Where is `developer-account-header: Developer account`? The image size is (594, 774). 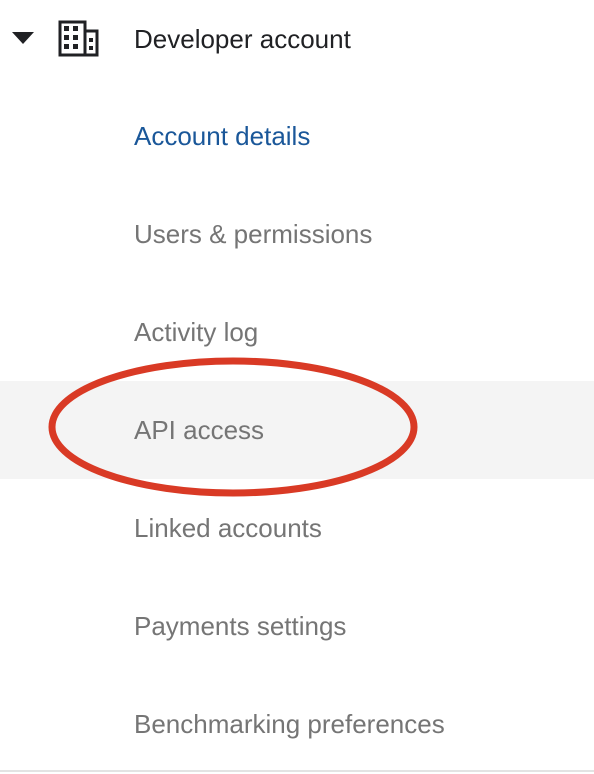
developer-account-header: Developer account is located at coordinates (297, 39).